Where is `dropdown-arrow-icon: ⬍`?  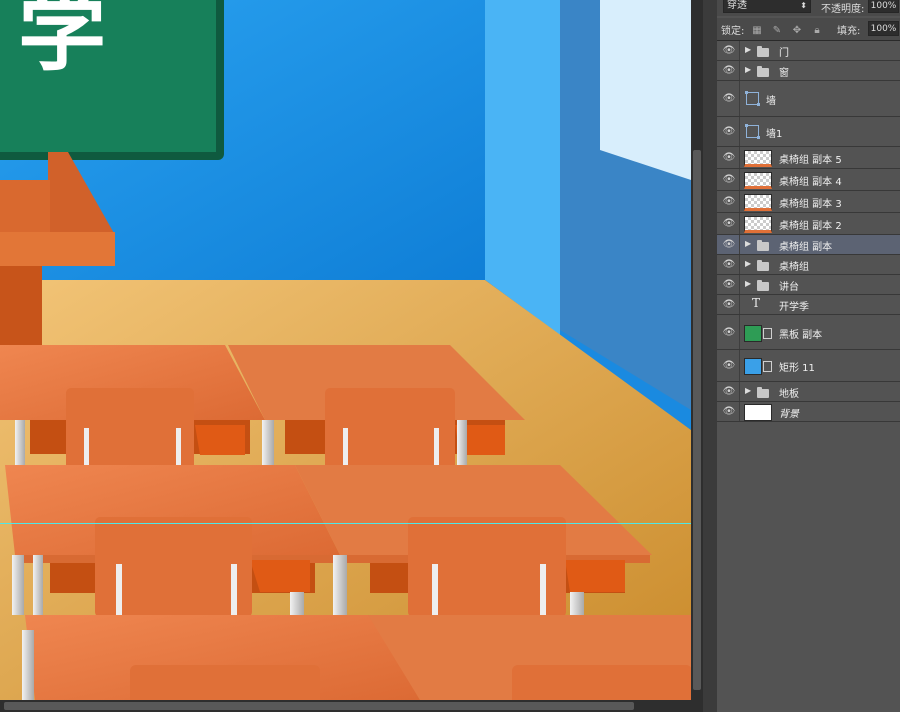
dropdown-arrow-icon: ⬍ is located at coordinates (803, 5).